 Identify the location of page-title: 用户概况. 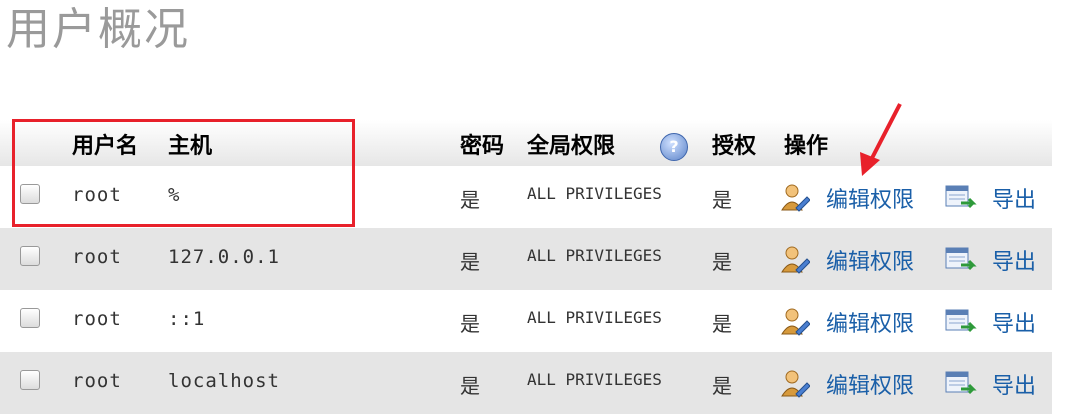
(98, 29).